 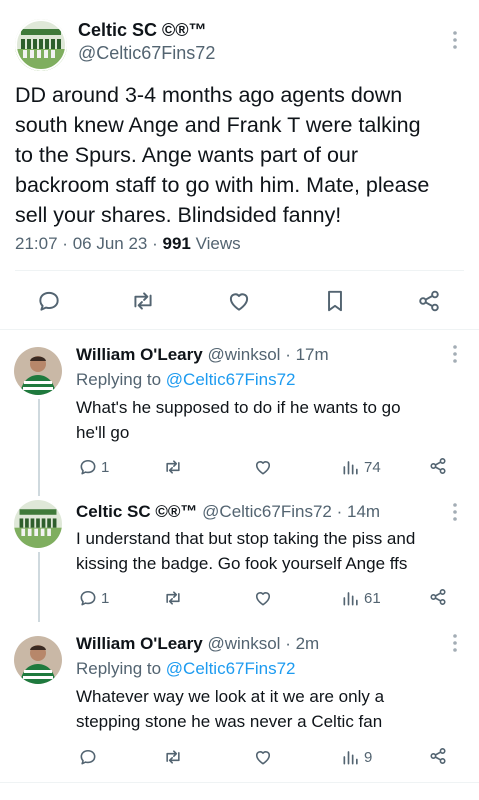 What do you see at coordinates (312, 354) in the screenshot?
I see `reply-time: 17m` at bounding box center [312, 354].